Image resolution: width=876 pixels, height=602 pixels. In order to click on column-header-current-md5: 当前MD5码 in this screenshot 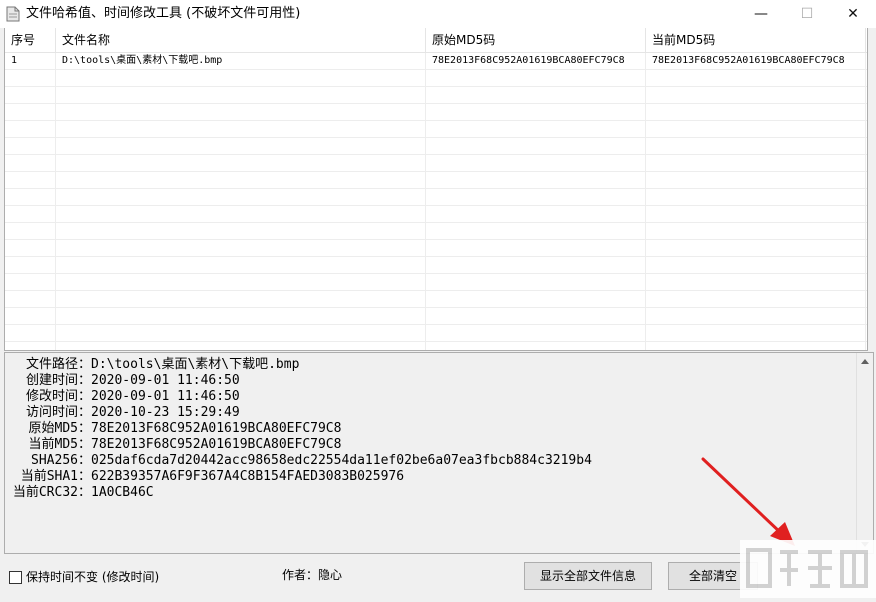, I will do `click(756, 40)`.